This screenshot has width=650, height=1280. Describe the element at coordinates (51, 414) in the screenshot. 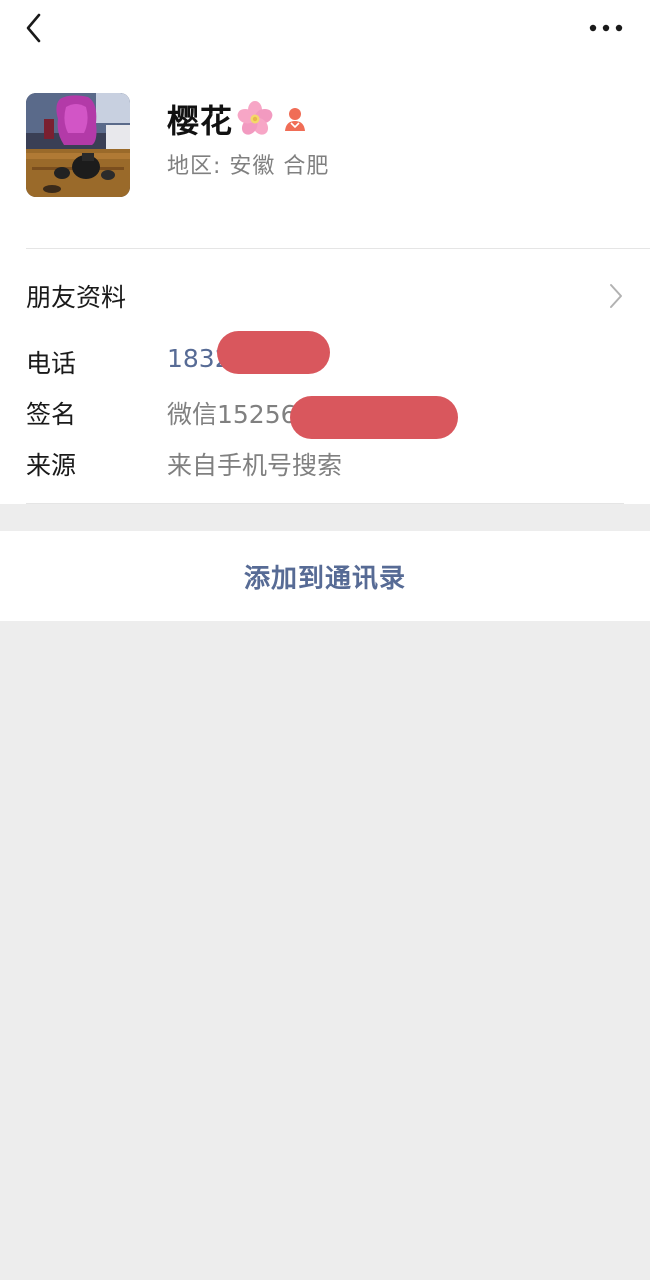

I see `signature-label: 签名` at that location.